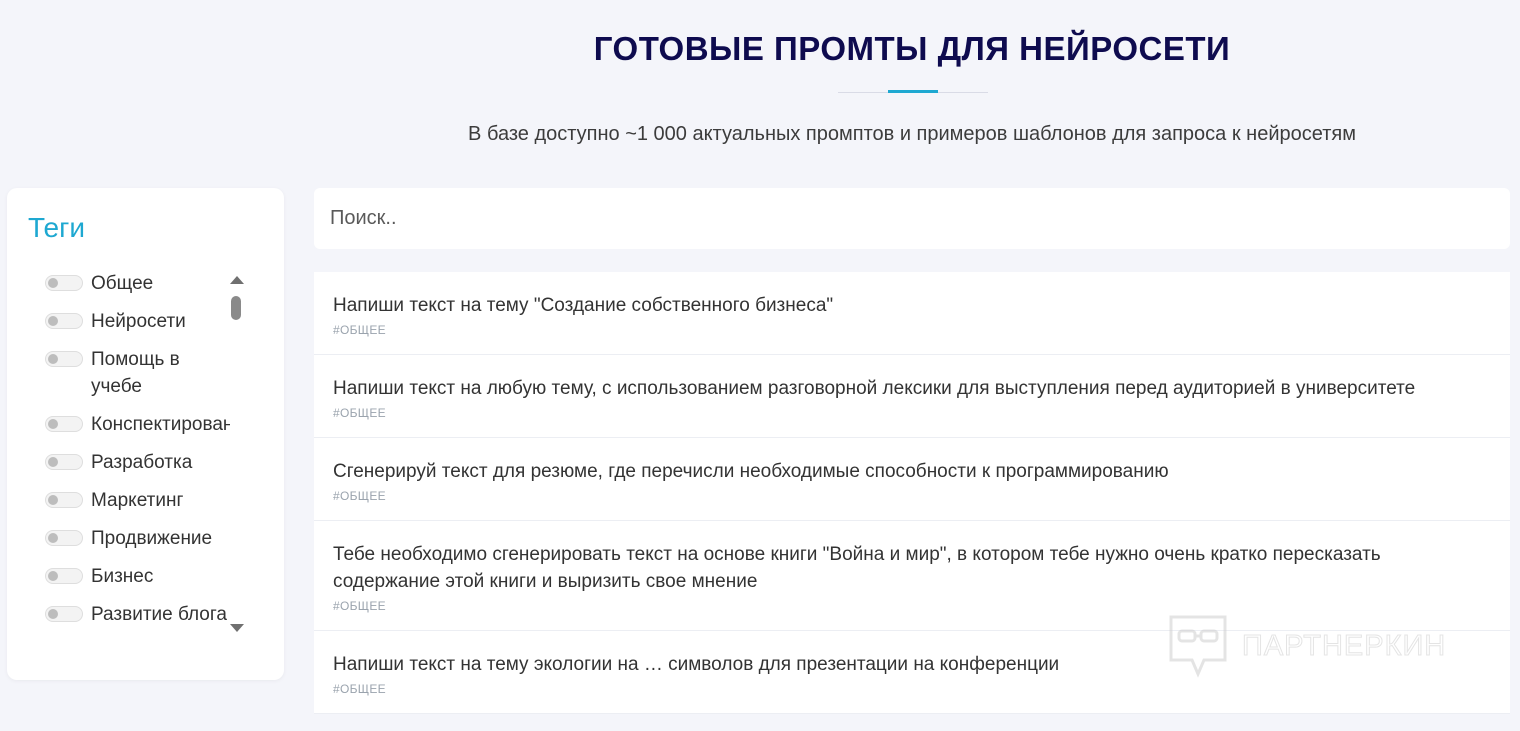  Describe the element at coordinates (1344, 645) in the screenshot. I see `watermark-text: ПАРТНЕРКИН` at that location.